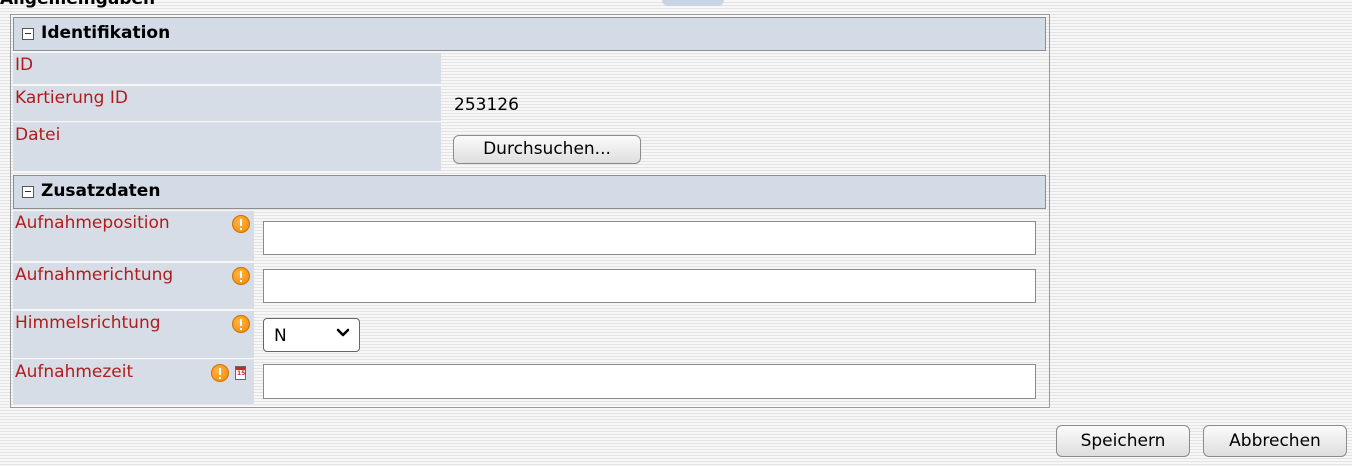 The width and height of the screenshot is (1352, 466). I want to click on calendar-icon: 15, so click(240, 373).